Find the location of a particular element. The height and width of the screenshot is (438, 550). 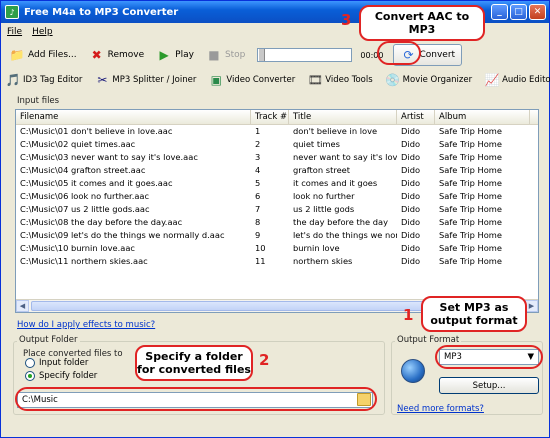

input-files-label: Input files is located at coordinates (38, 101).